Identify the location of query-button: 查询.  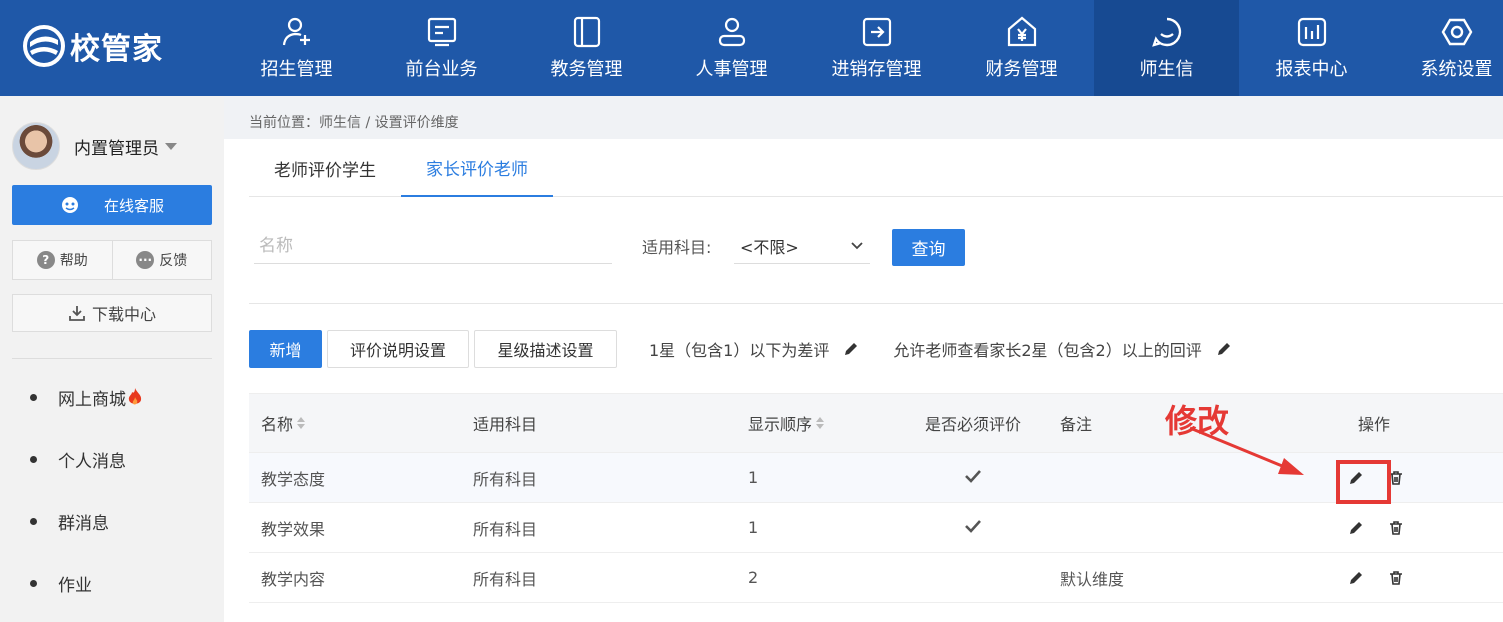
(928, 247).